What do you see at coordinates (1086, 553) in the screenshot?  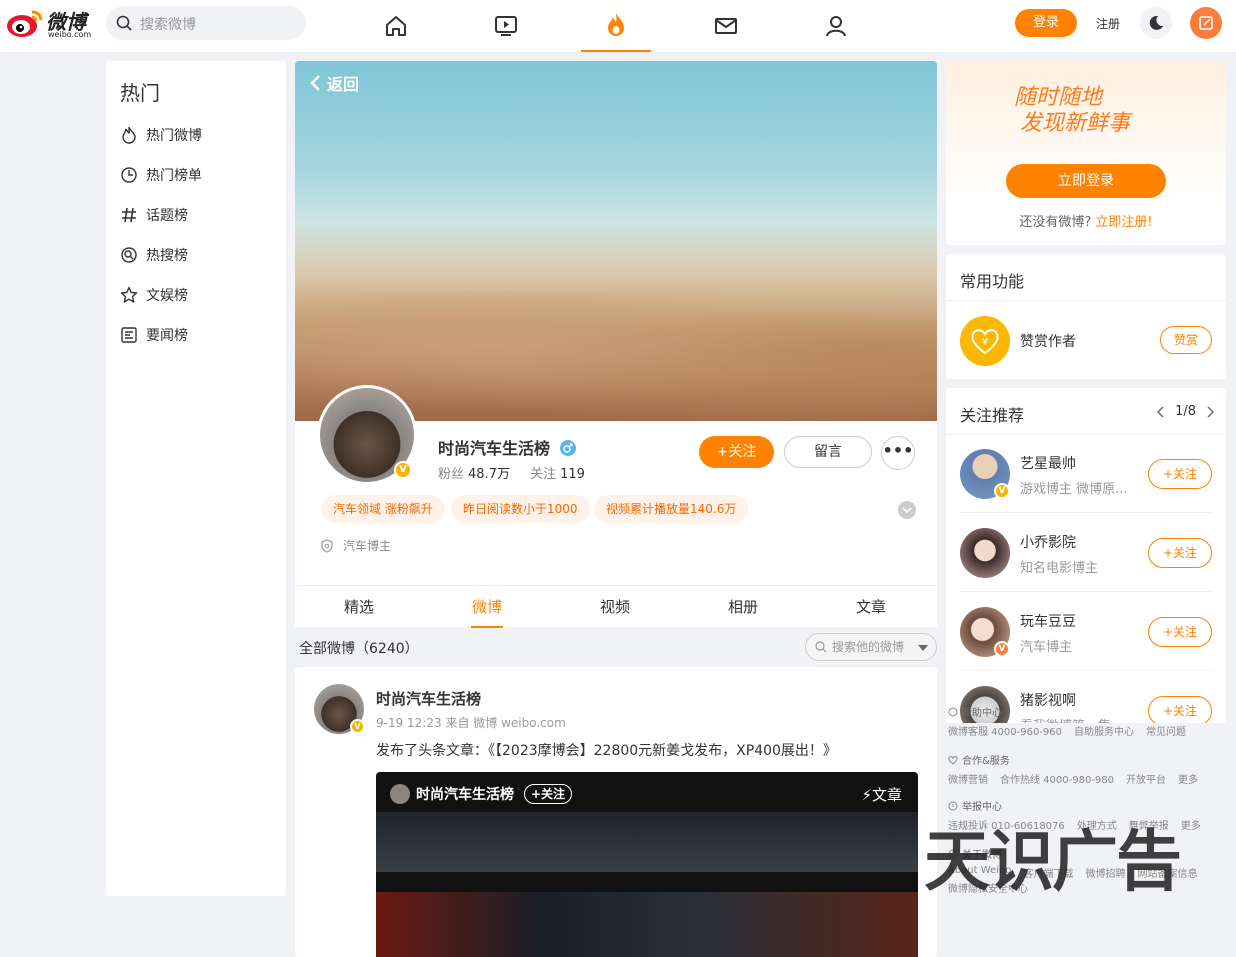 I see `recommend-item: 小乔影院 知名电影博主 +关注` at bounding box center [1086, 553].